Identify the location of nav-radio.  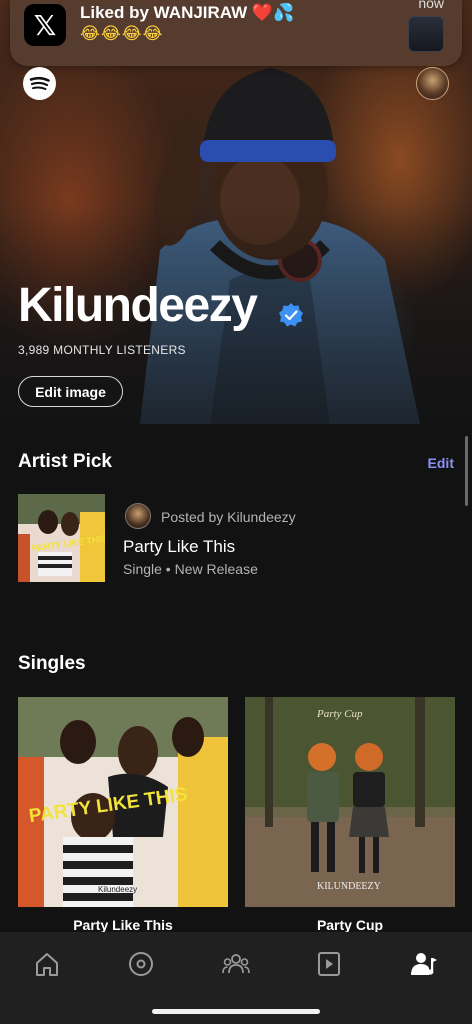
(141, 964).